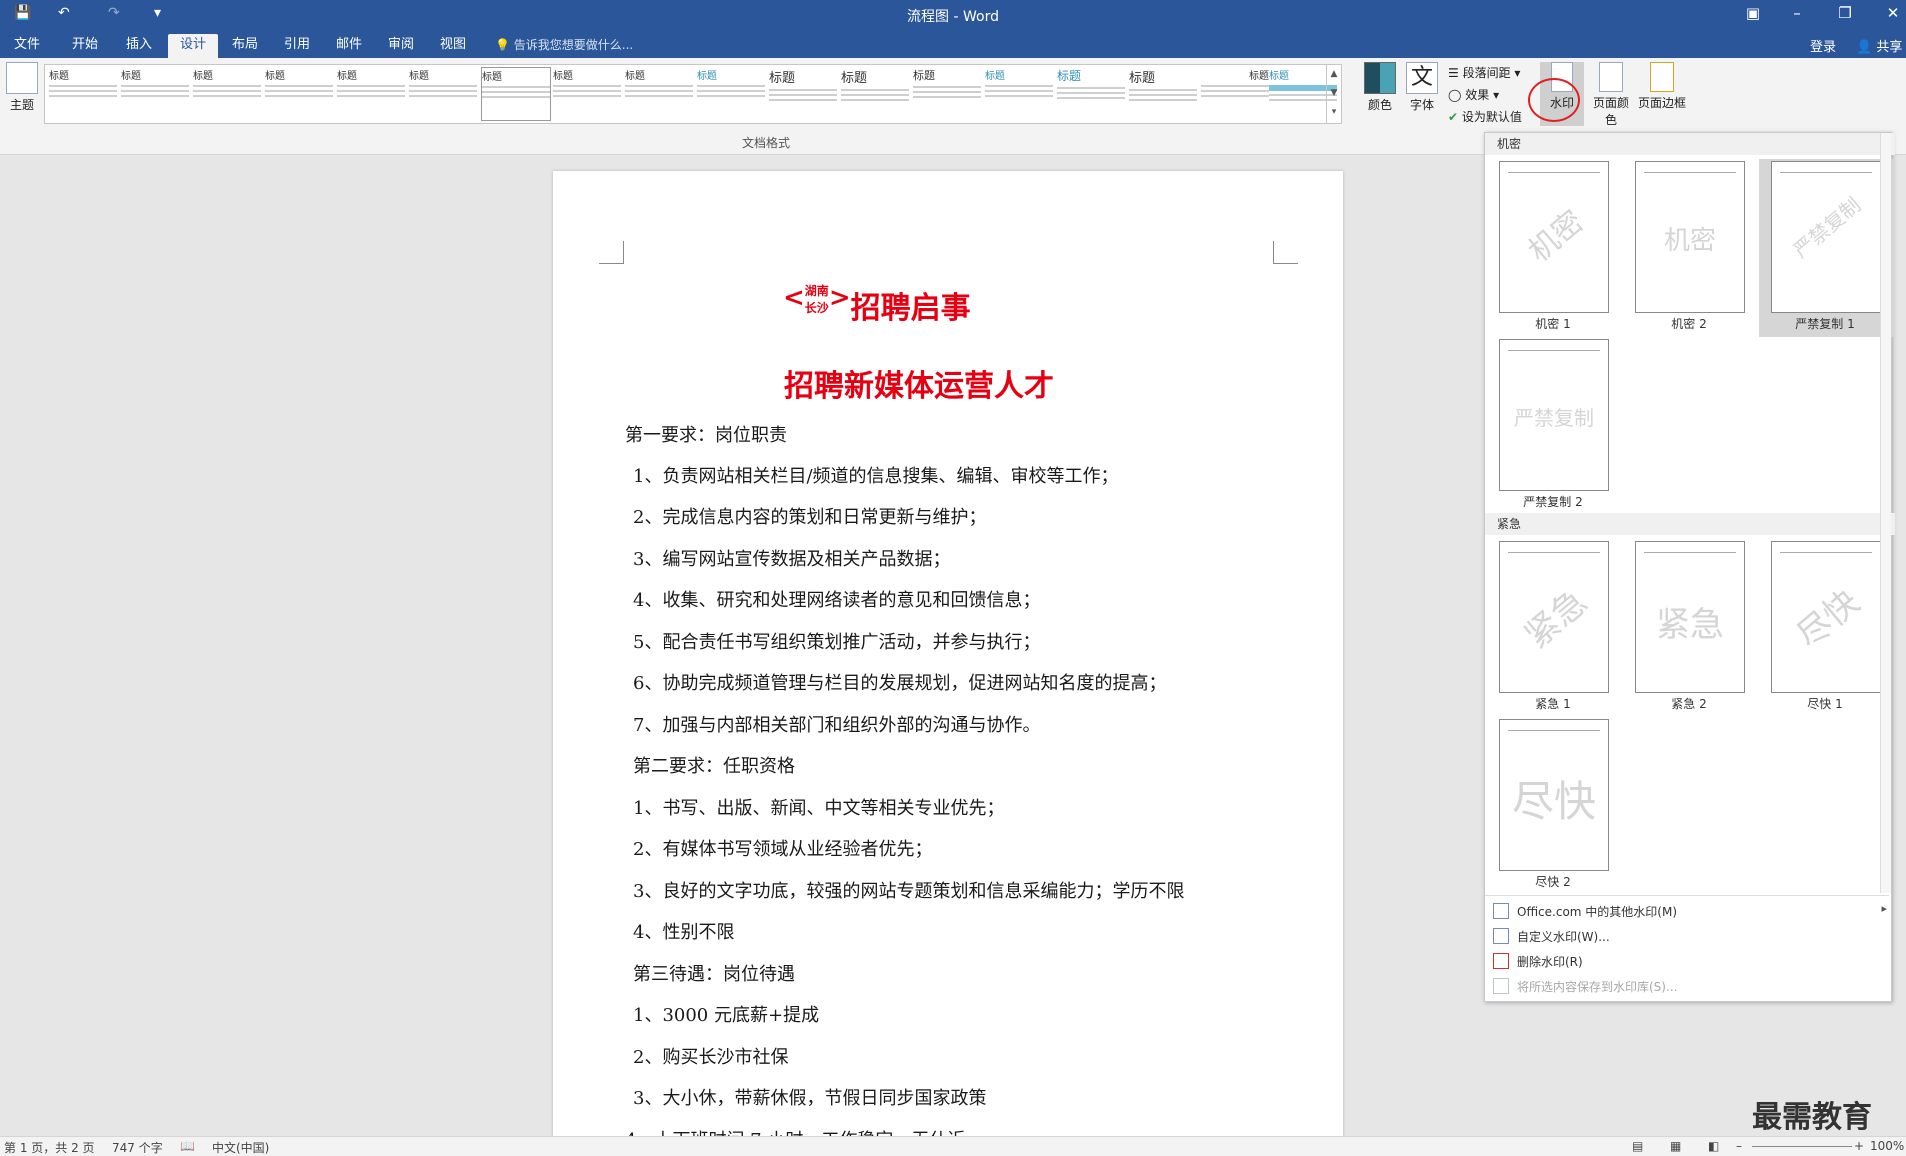 This screenshot has height=1156, width=1906. What do you see at coordinates (1884, 908) in the screenshot?
I see `submenu-arrow-icon: ▸` at bounding box center [1884, 908].